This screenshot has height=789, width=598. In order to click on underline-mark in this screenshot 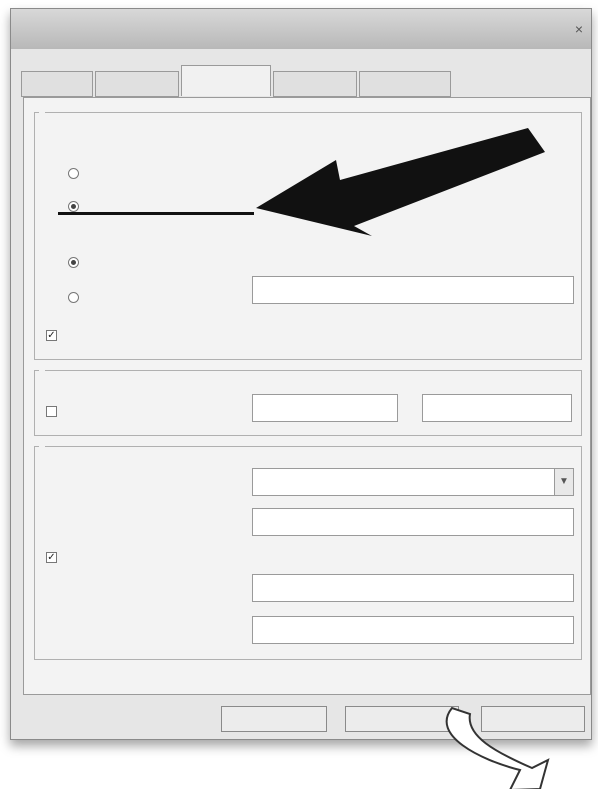, I will do `click(156, 213)`.